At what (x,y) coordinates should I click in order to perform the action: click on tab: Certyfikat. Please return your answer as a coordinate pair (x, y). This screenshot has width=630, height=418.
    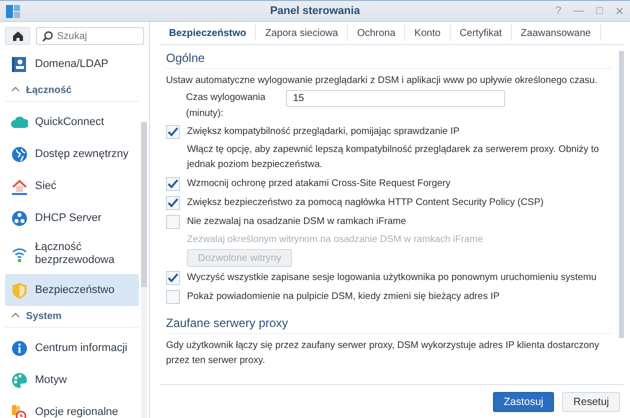
    Looking at the image, I should click on (481, 33).